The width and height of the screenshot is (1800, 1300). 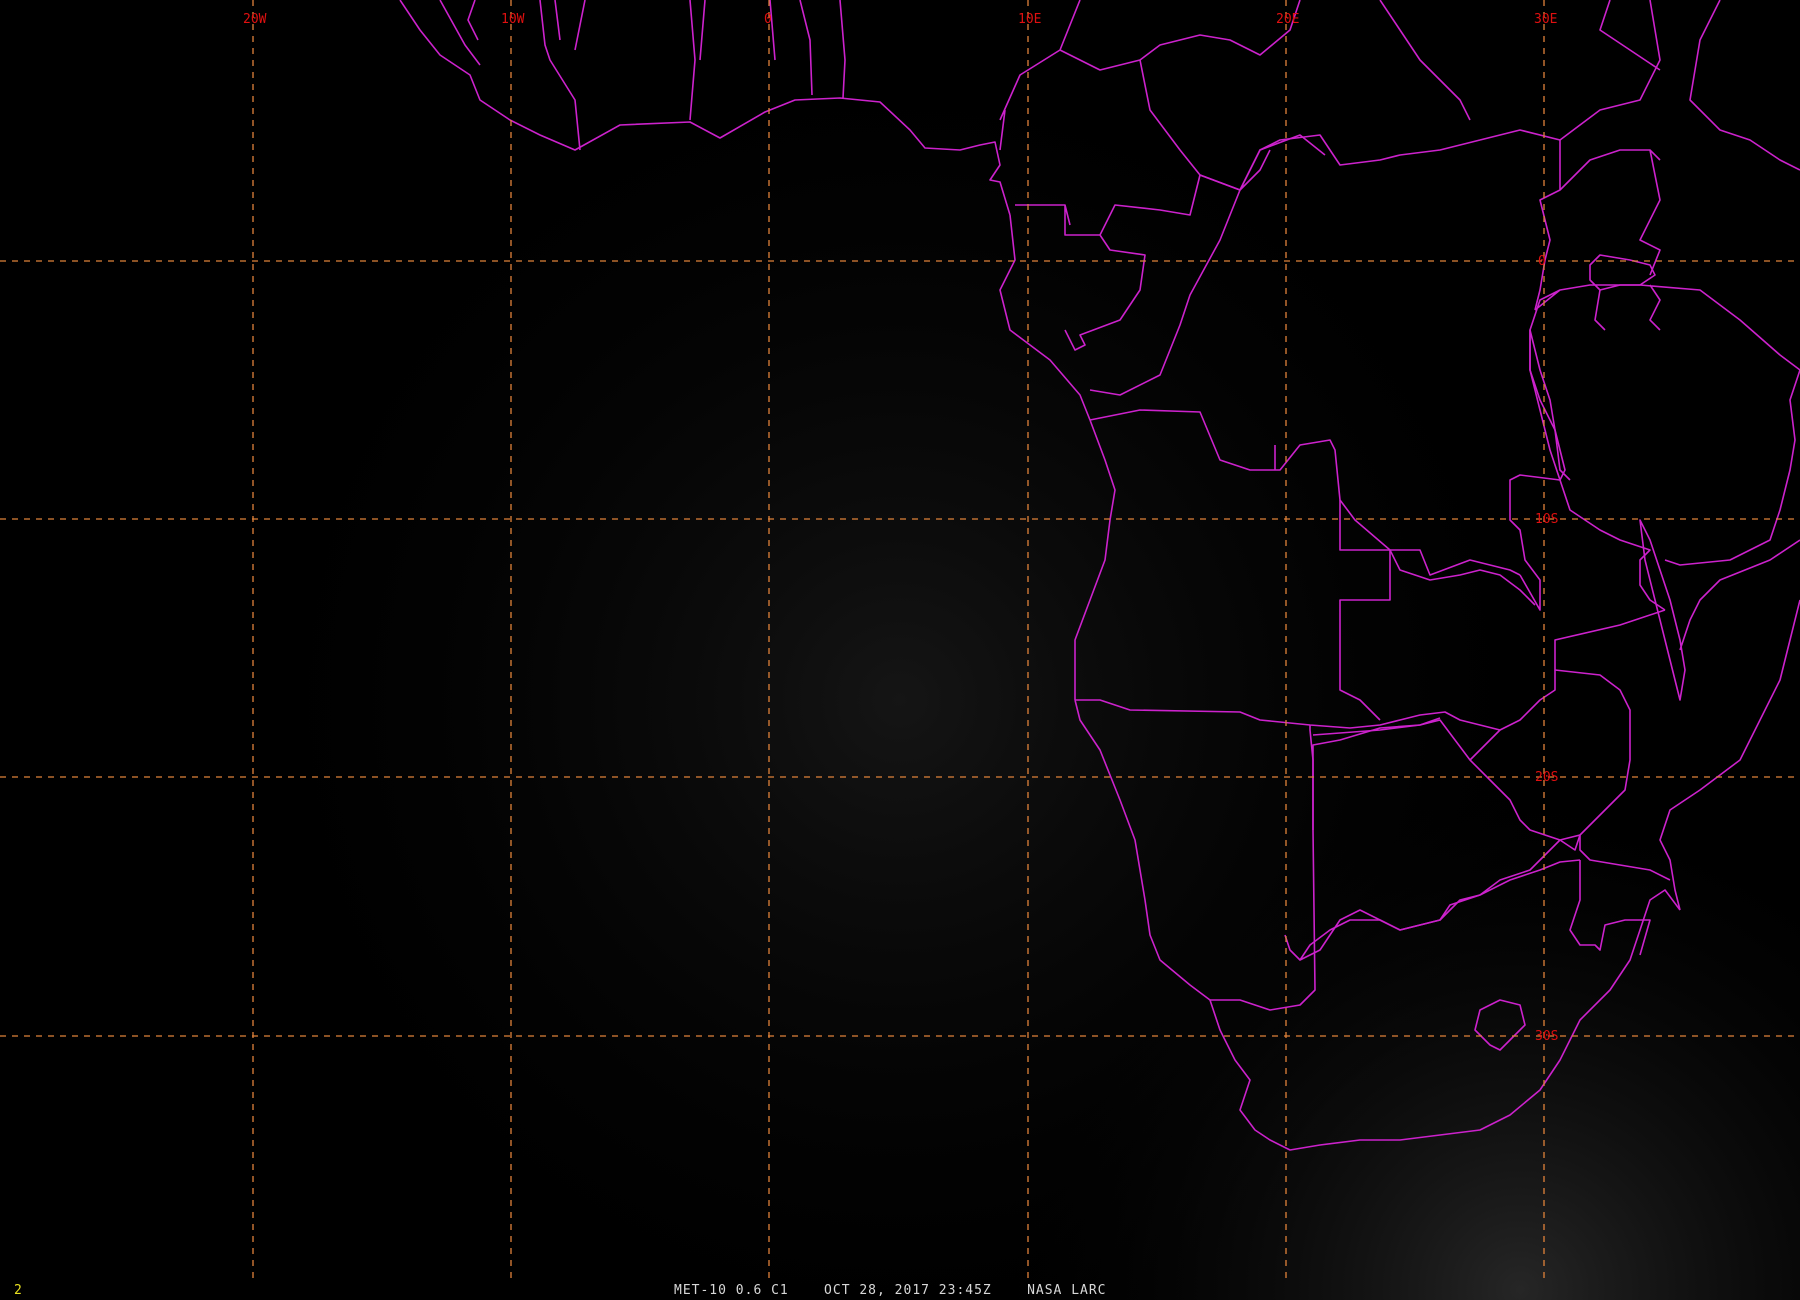 I want to click on frame-number: 2, so click(x=18, y=1290).